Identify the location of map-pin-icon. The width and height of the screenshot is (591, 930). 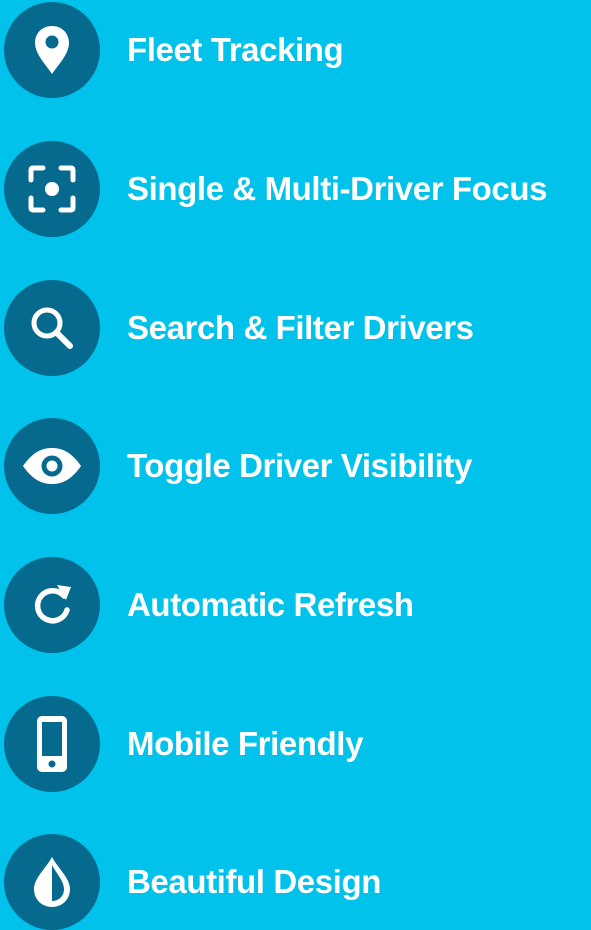
(52, 50).